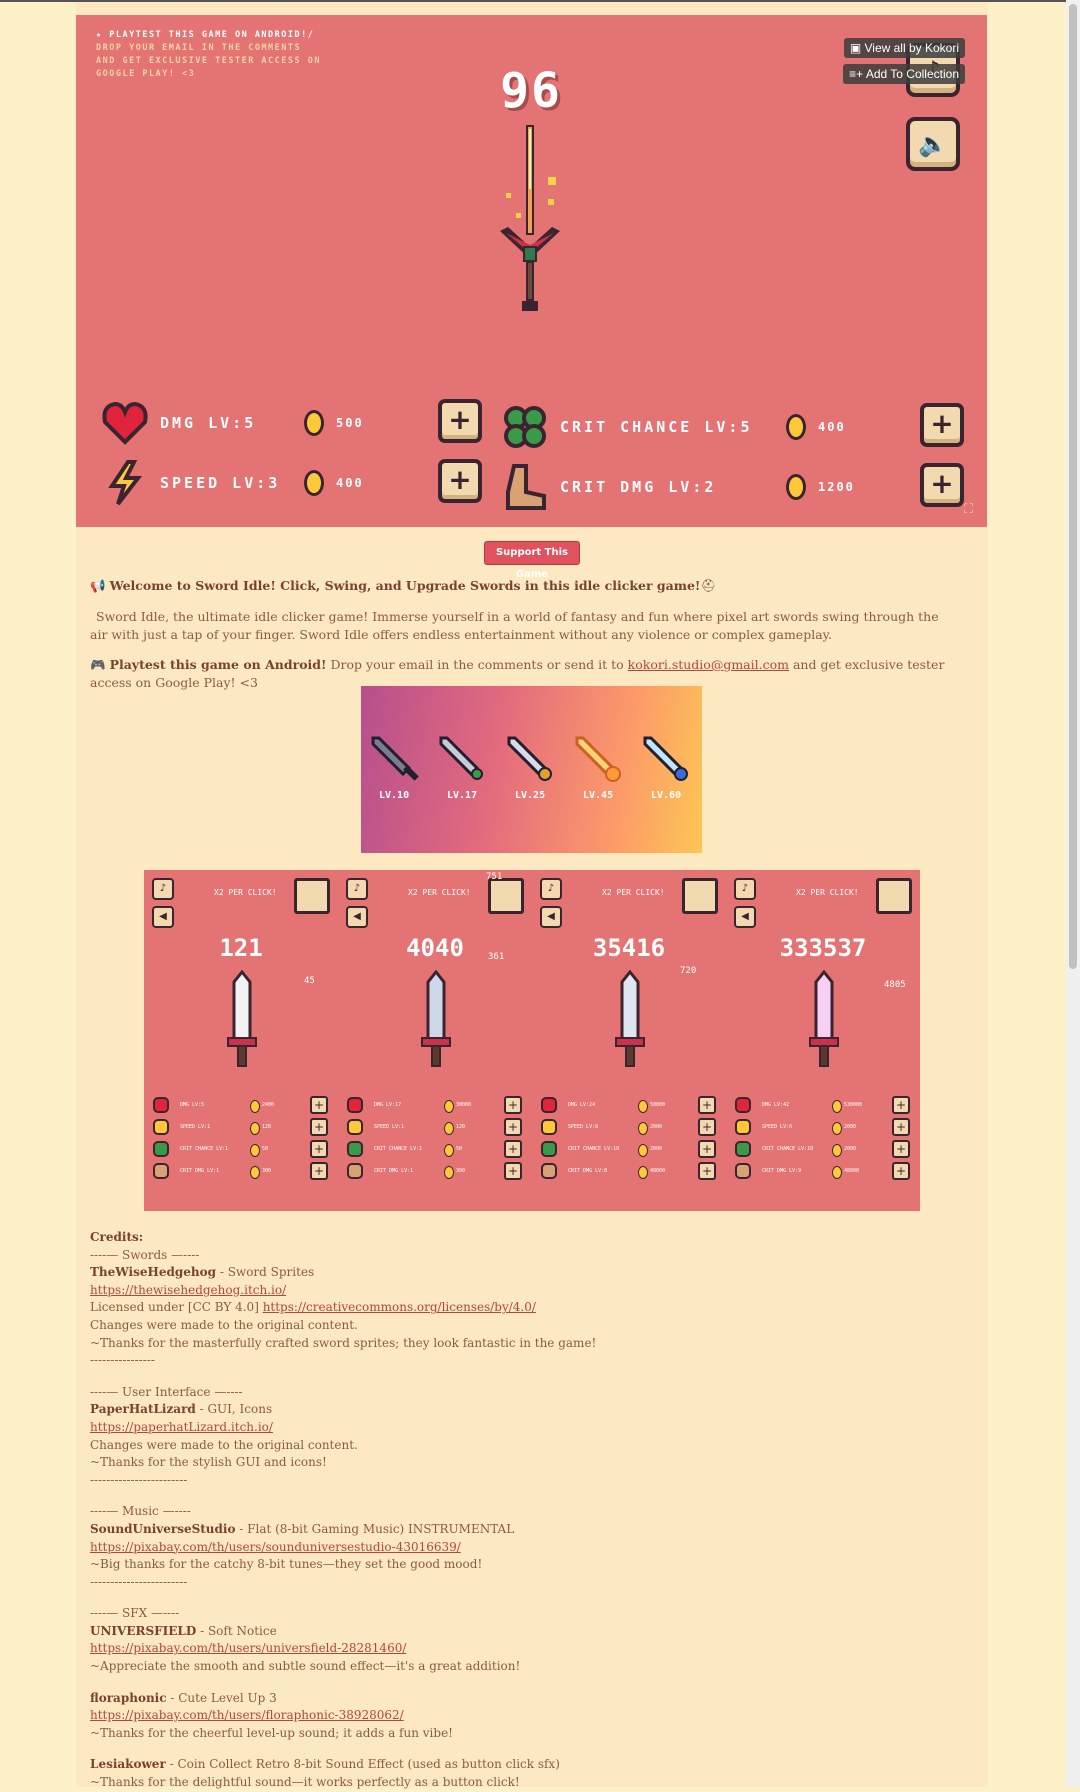  I want to click on view-all-label: View all by Kokori, so click(912, 48).